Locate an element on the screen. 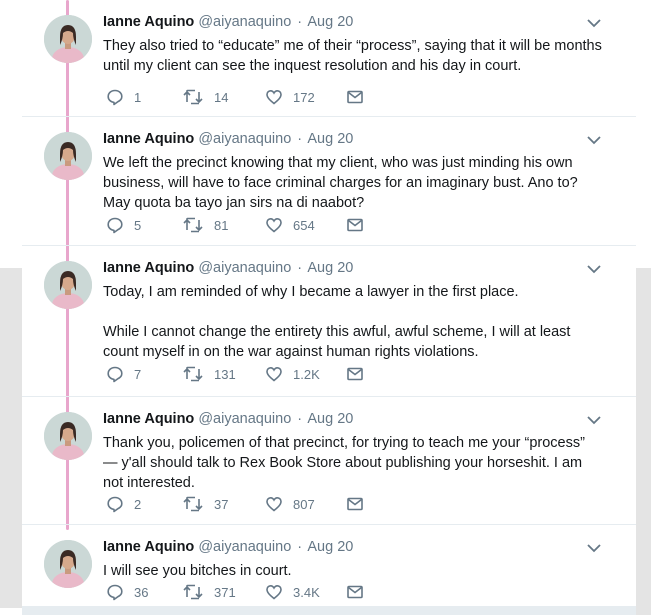 The image size is (651, 615). reply-button: 5 is located at coordinates (123, 225).